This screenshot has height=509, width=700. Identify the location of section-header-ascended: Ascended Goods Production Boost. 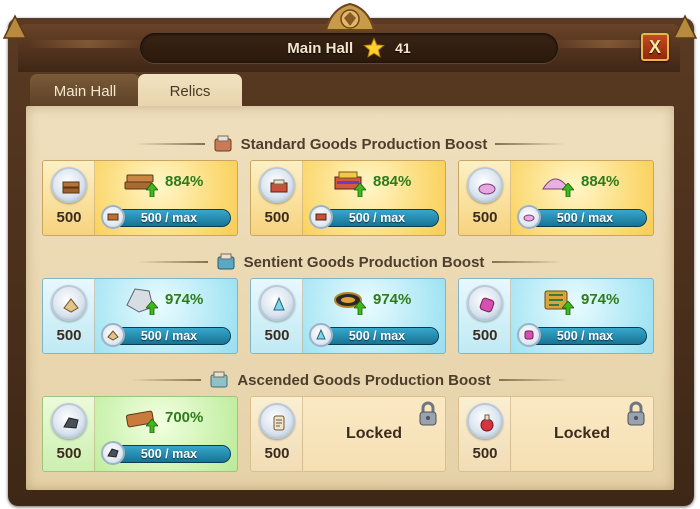
(350, 380).